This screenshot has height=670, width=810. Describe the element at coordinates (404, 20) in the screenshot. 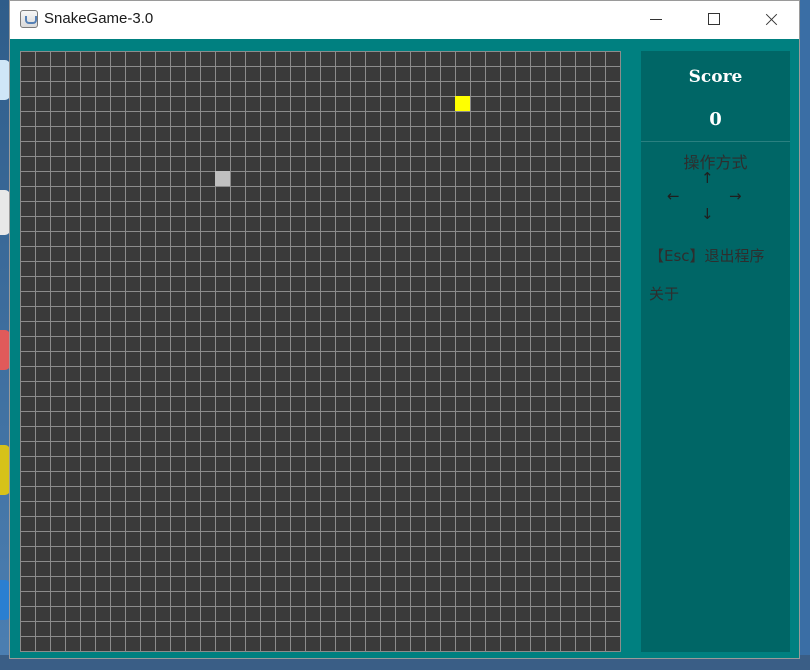

I see `title-bar: SnakeGame-3.0` at that location.